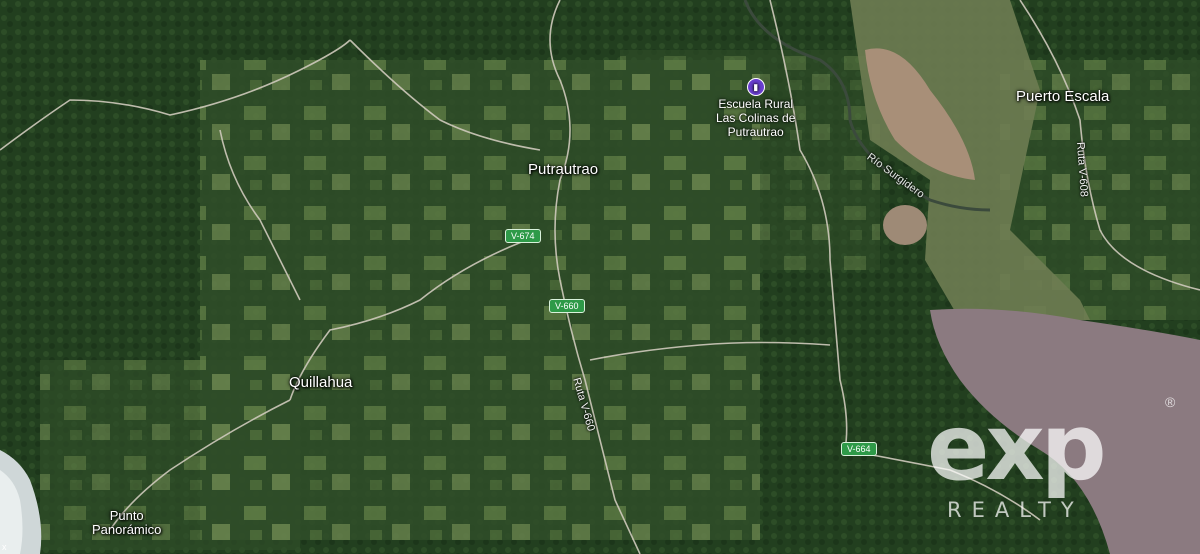 This screenshot has height=554, width=1200. Describe the element at coordinates (4, 547) in the screenshot. I see `corner-mark: x` at that location.